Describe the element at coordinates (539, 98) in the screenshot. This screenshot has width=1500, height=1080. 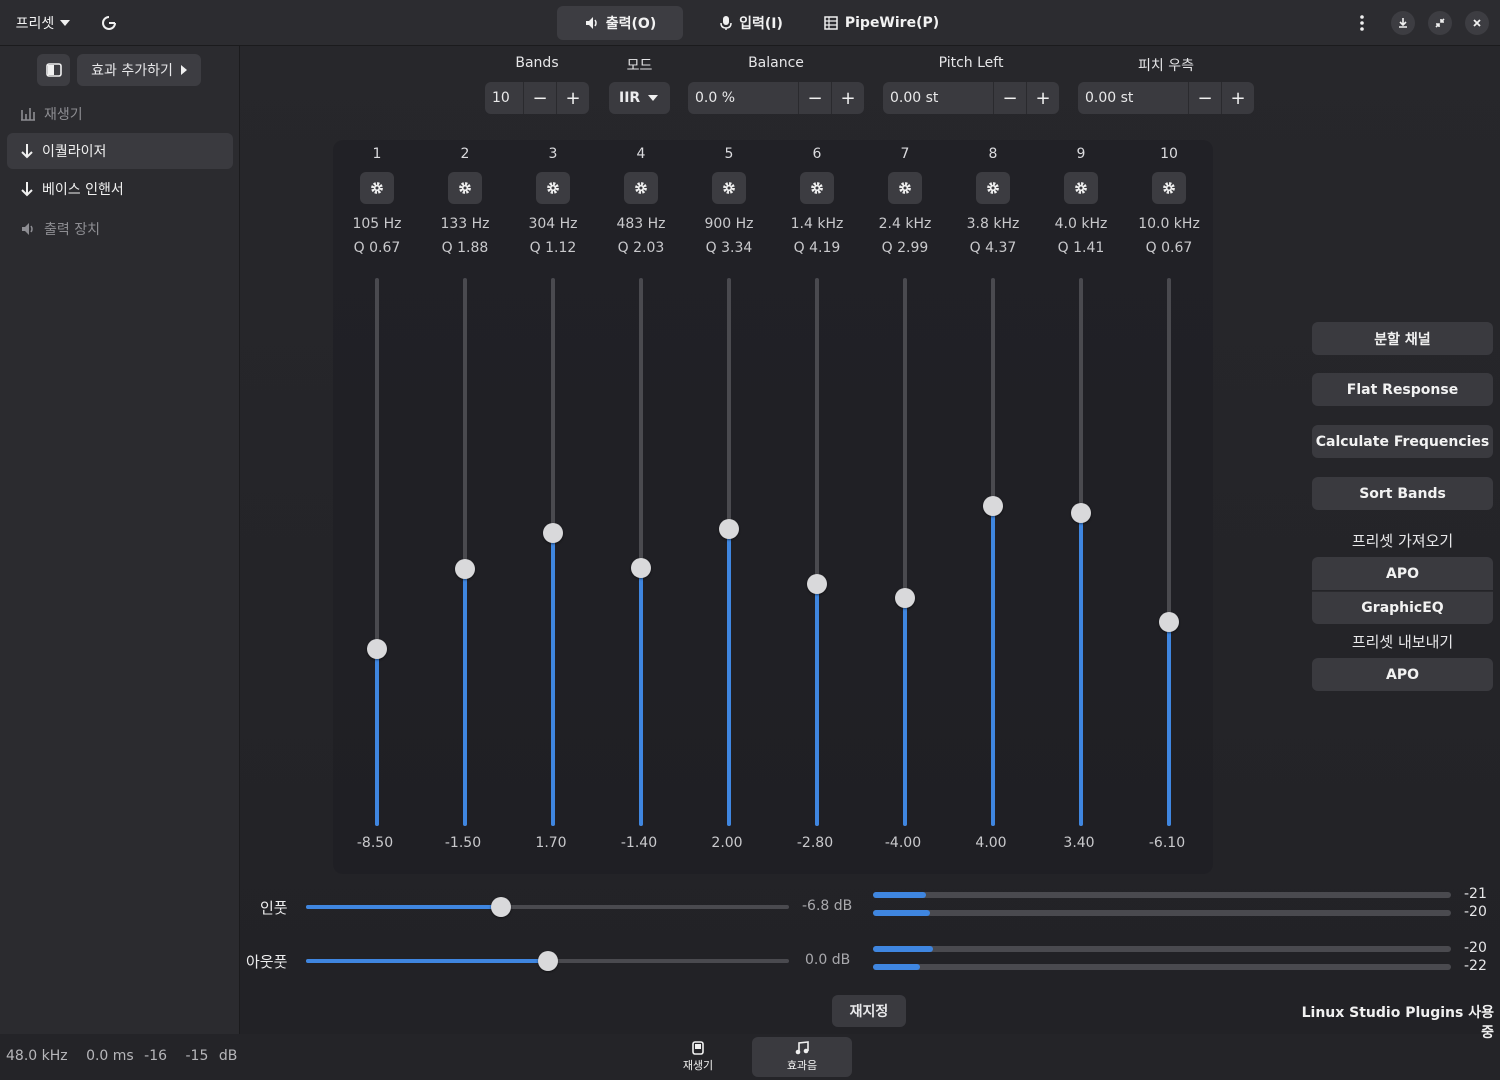
I see `bands-decrement-button: −` at that location.